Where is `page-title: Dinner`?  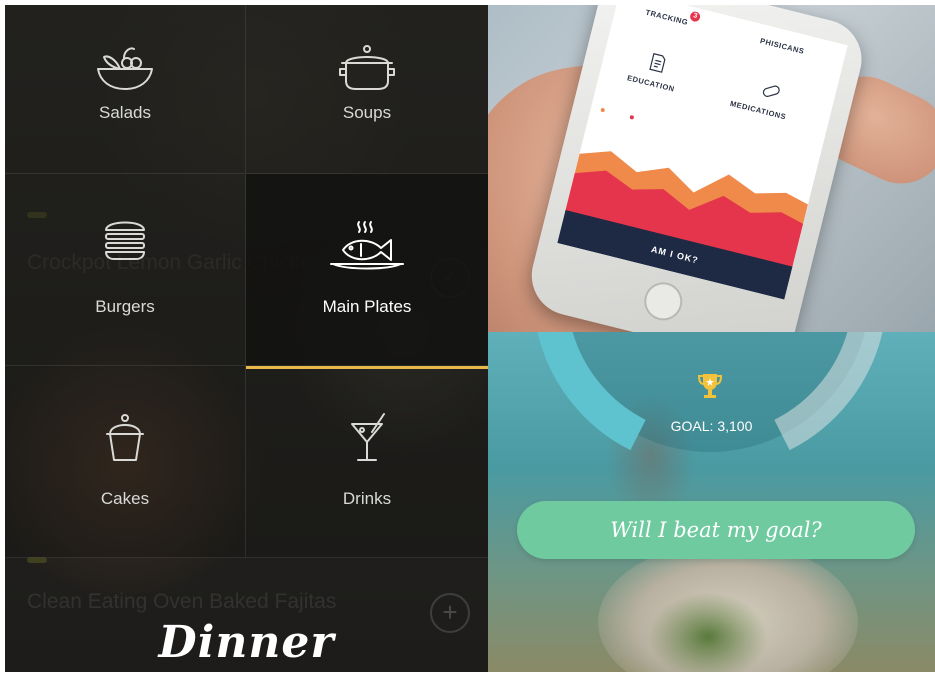
page-title: Dinner is located at coordinates (246, 642).